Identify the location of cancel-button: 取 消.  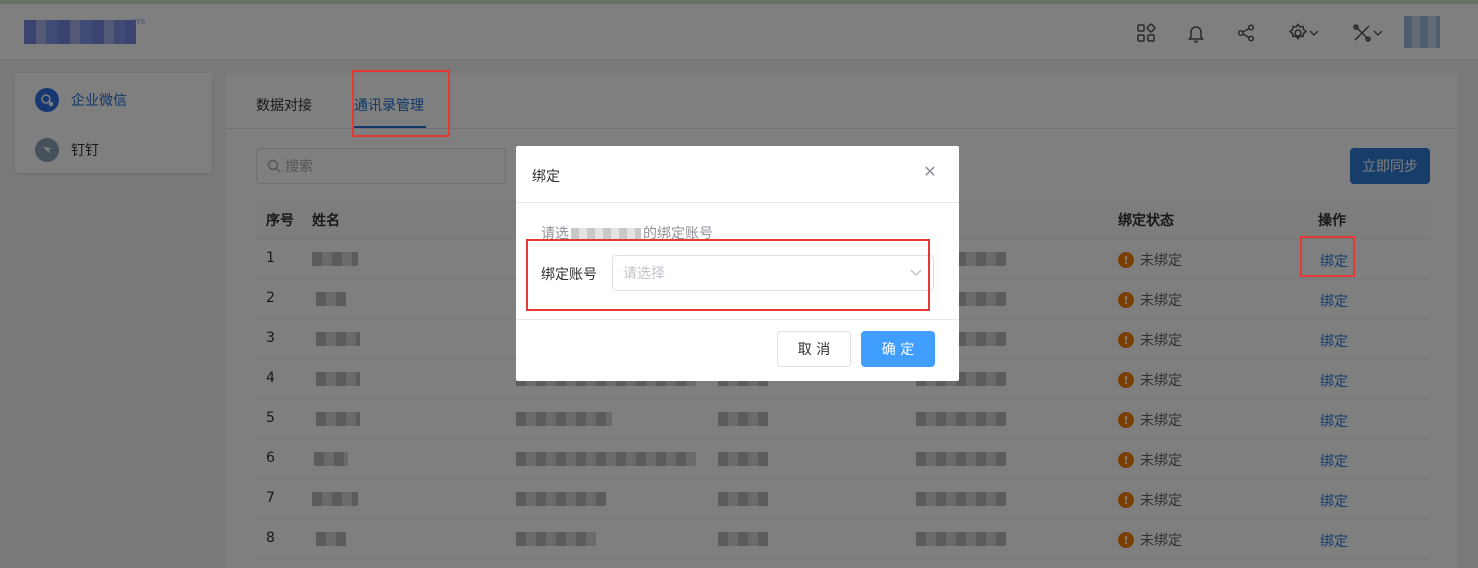
(814, 349).